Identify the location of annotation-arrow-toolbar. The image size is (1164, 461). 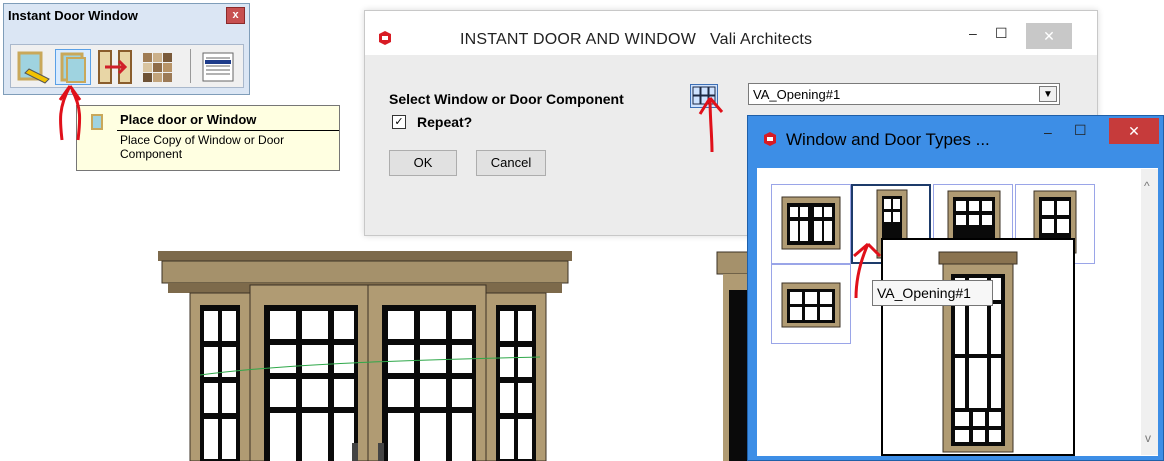
(70, 113).